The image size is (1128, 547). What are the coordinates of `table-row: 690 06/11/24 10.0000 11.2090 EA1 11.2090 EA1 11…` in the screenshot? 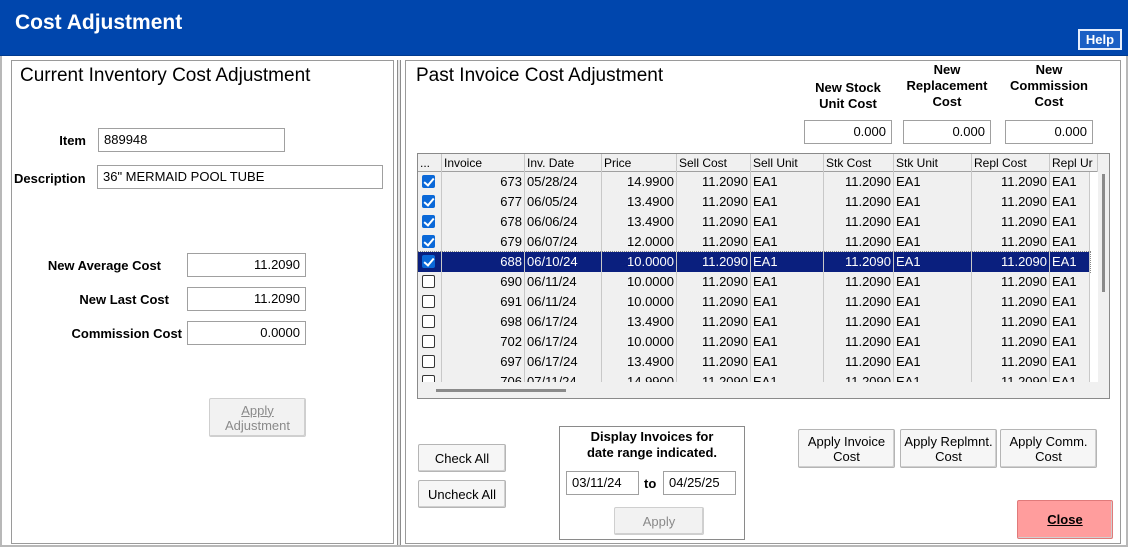 It's located at (754, 282).